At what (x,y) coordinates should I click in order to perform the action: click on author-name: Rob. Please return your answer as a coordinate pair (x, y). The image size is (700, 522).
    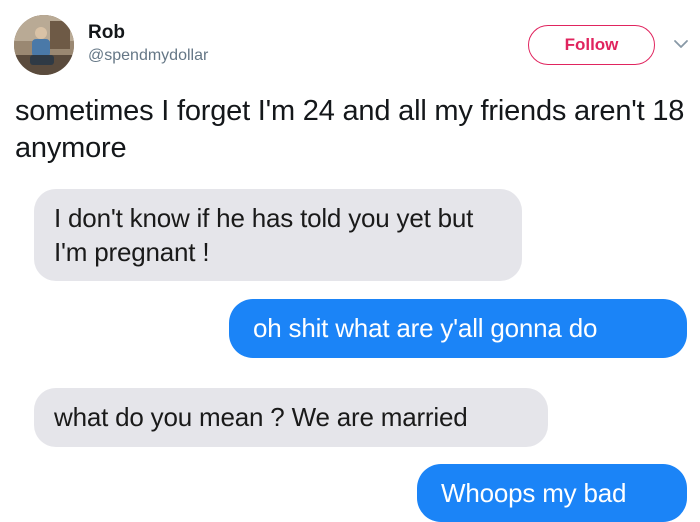
    Looking at the image, I should click on (106, 33).